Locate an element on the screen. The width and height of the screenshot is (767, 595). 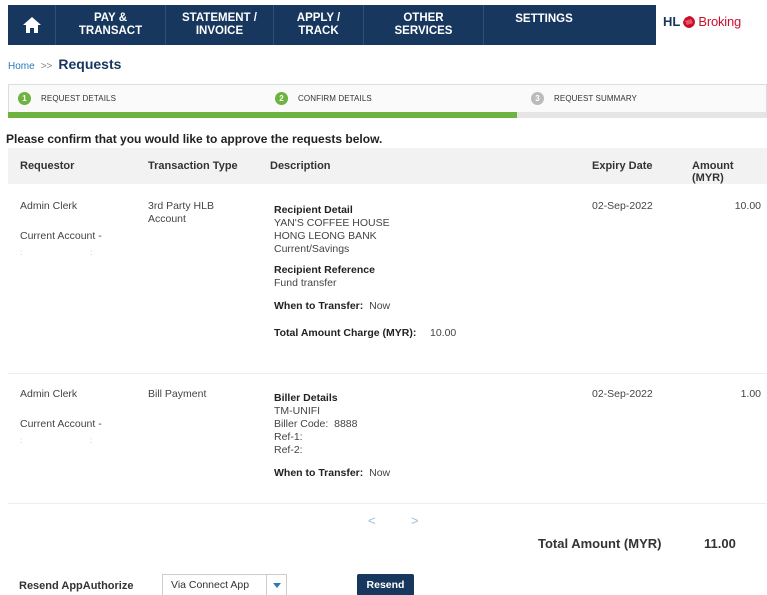
biller-code: Biller Code: 8888 is located at coordinates (424, 424).